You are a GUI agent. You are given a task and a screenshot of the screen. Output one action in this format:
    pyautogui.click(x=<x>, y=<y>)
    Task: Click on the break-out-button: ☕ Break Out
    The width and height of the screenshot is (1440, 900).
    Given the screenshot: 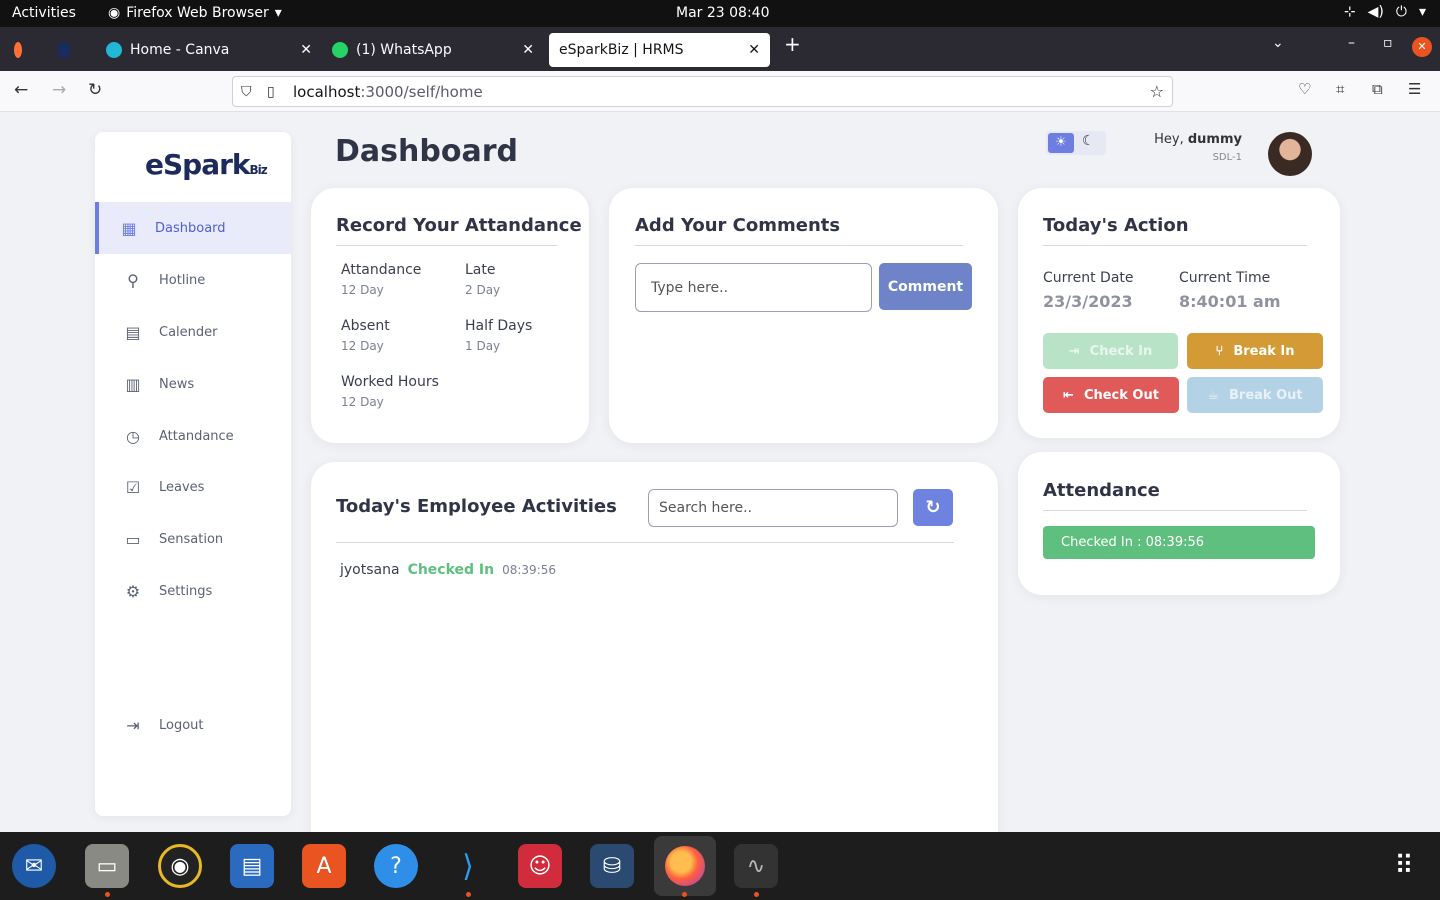 What is the action you would take?
    pyautogui.click(x=1255, y=395)
    